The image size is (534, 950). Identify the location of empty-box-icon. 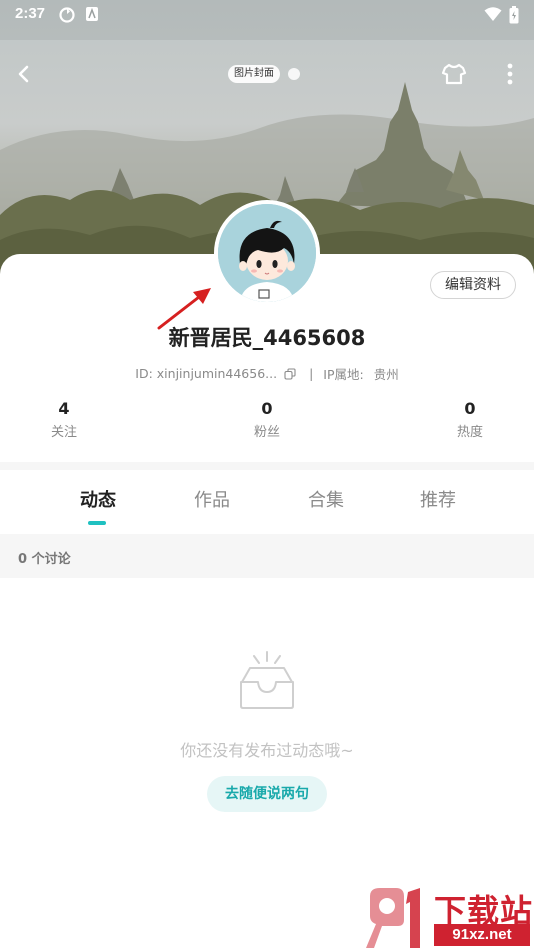
(267, 680).